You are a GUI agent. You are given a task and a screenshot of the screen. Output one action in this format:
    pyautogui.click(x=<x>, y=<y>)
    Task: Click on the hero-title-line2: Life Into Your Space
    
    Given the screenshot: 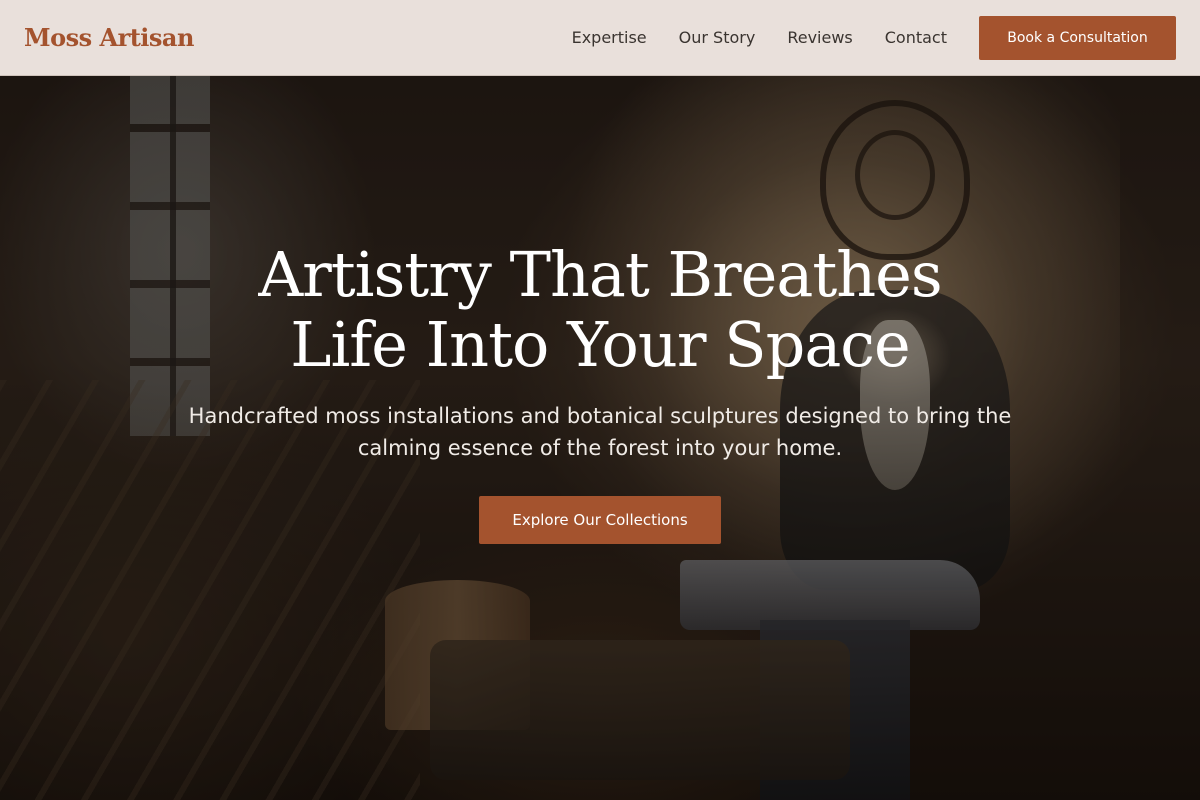 What is the action you would take?
    pyautogui.click(x=600, y=344)
    